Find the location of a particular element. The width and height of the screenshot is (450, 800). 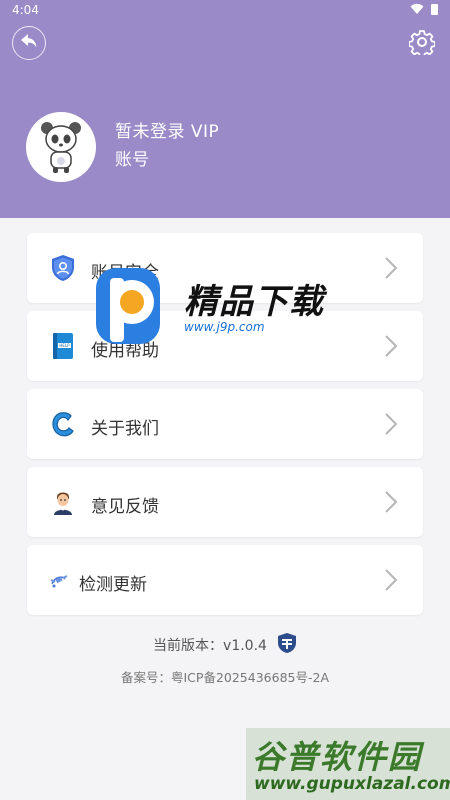

settings-button is located at coordinates (422, 44).